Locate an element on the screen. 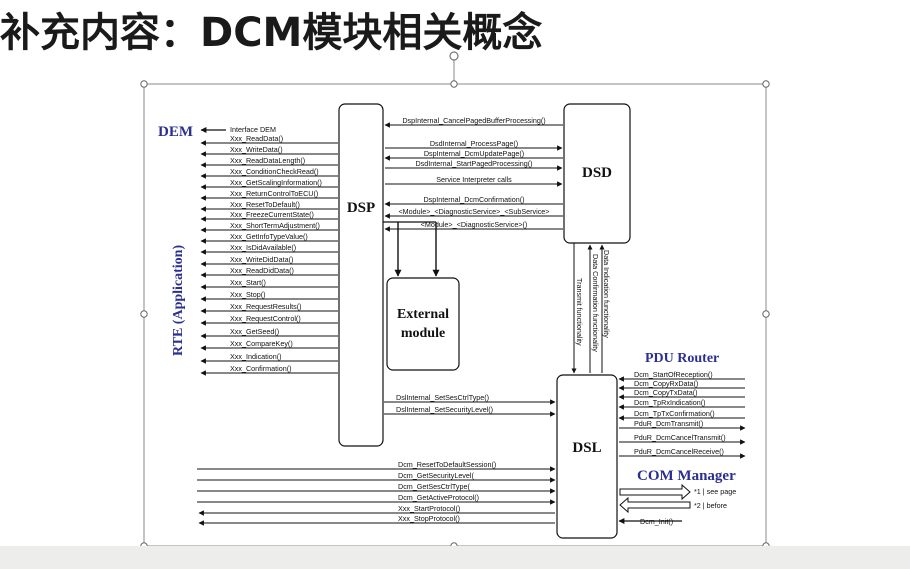 This screenshot has width=910, height=569. dsp-dsl-label: DslInternal_SetSecurityLevel() is located at coordinates (444, 409).